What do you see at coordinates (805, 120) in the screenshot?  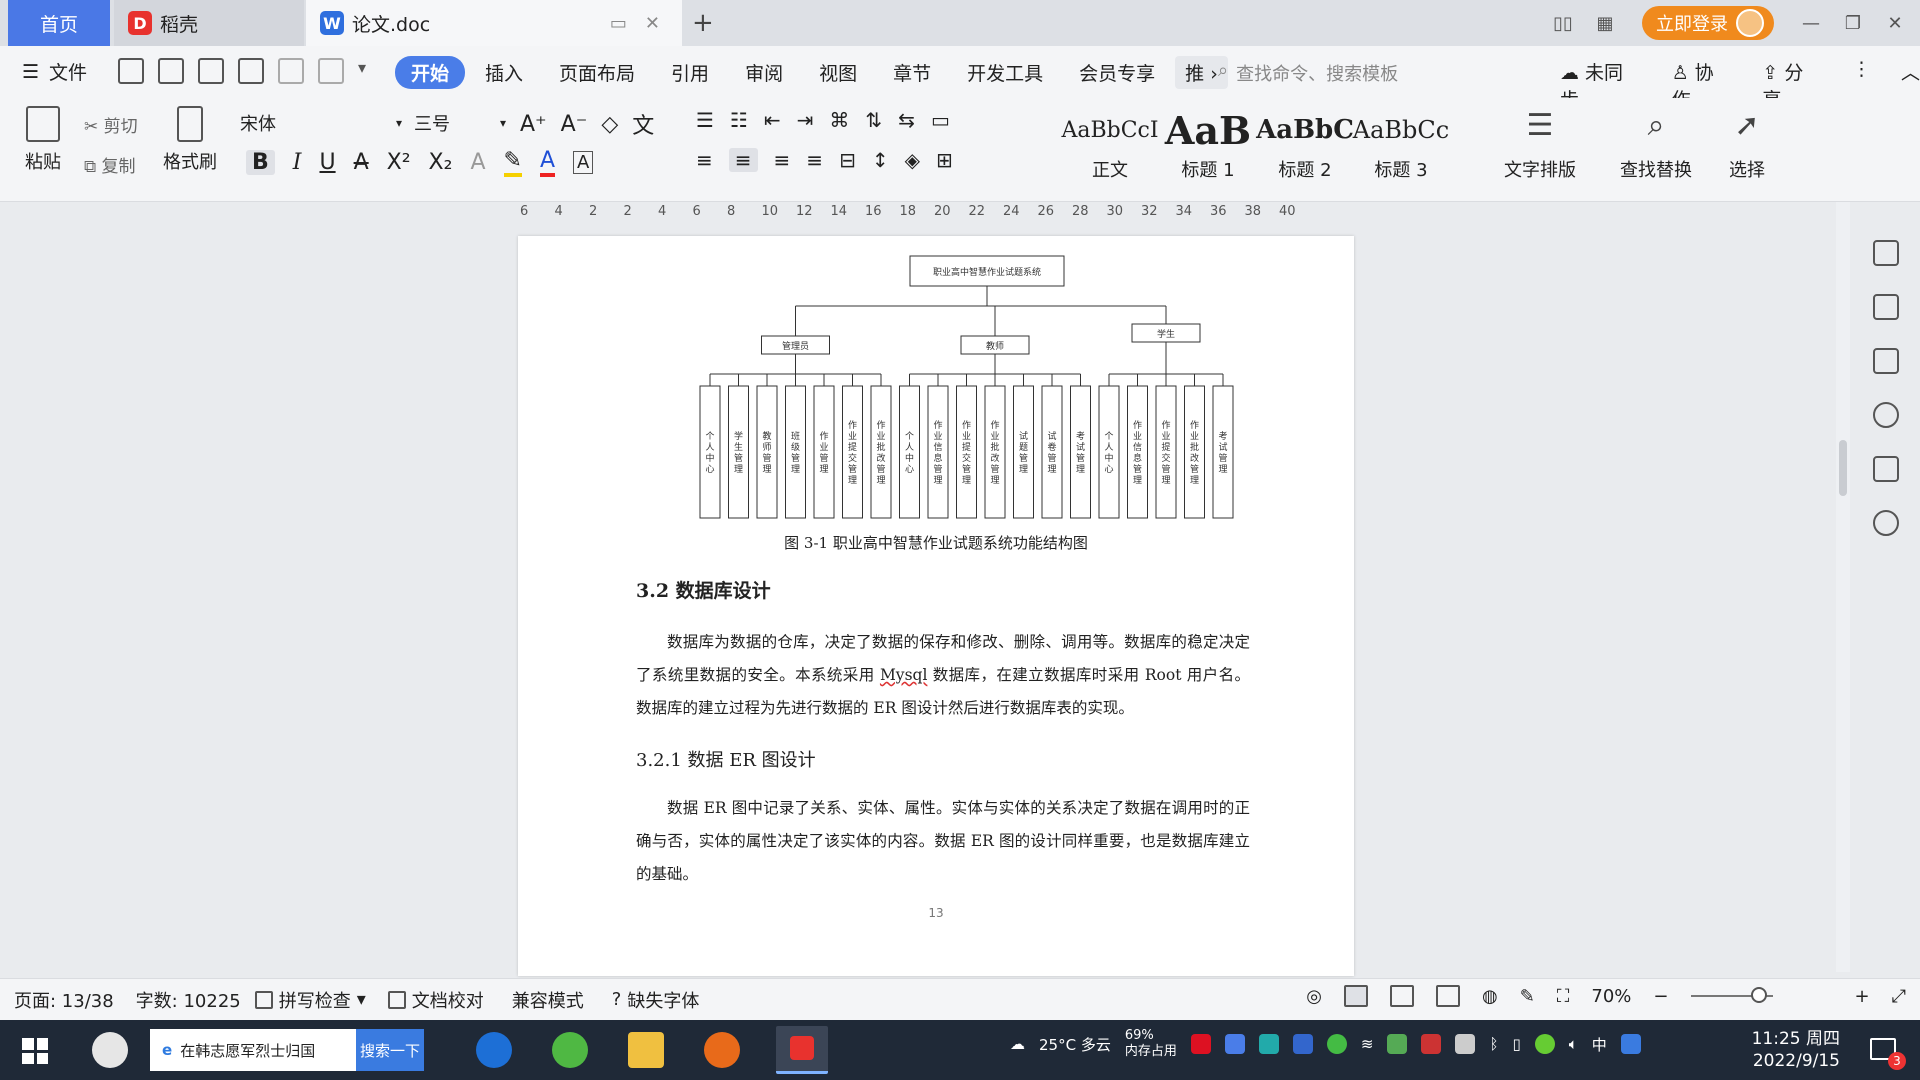 I see `increase-indent-icon: ⇥` at bounding box center [805, 120].